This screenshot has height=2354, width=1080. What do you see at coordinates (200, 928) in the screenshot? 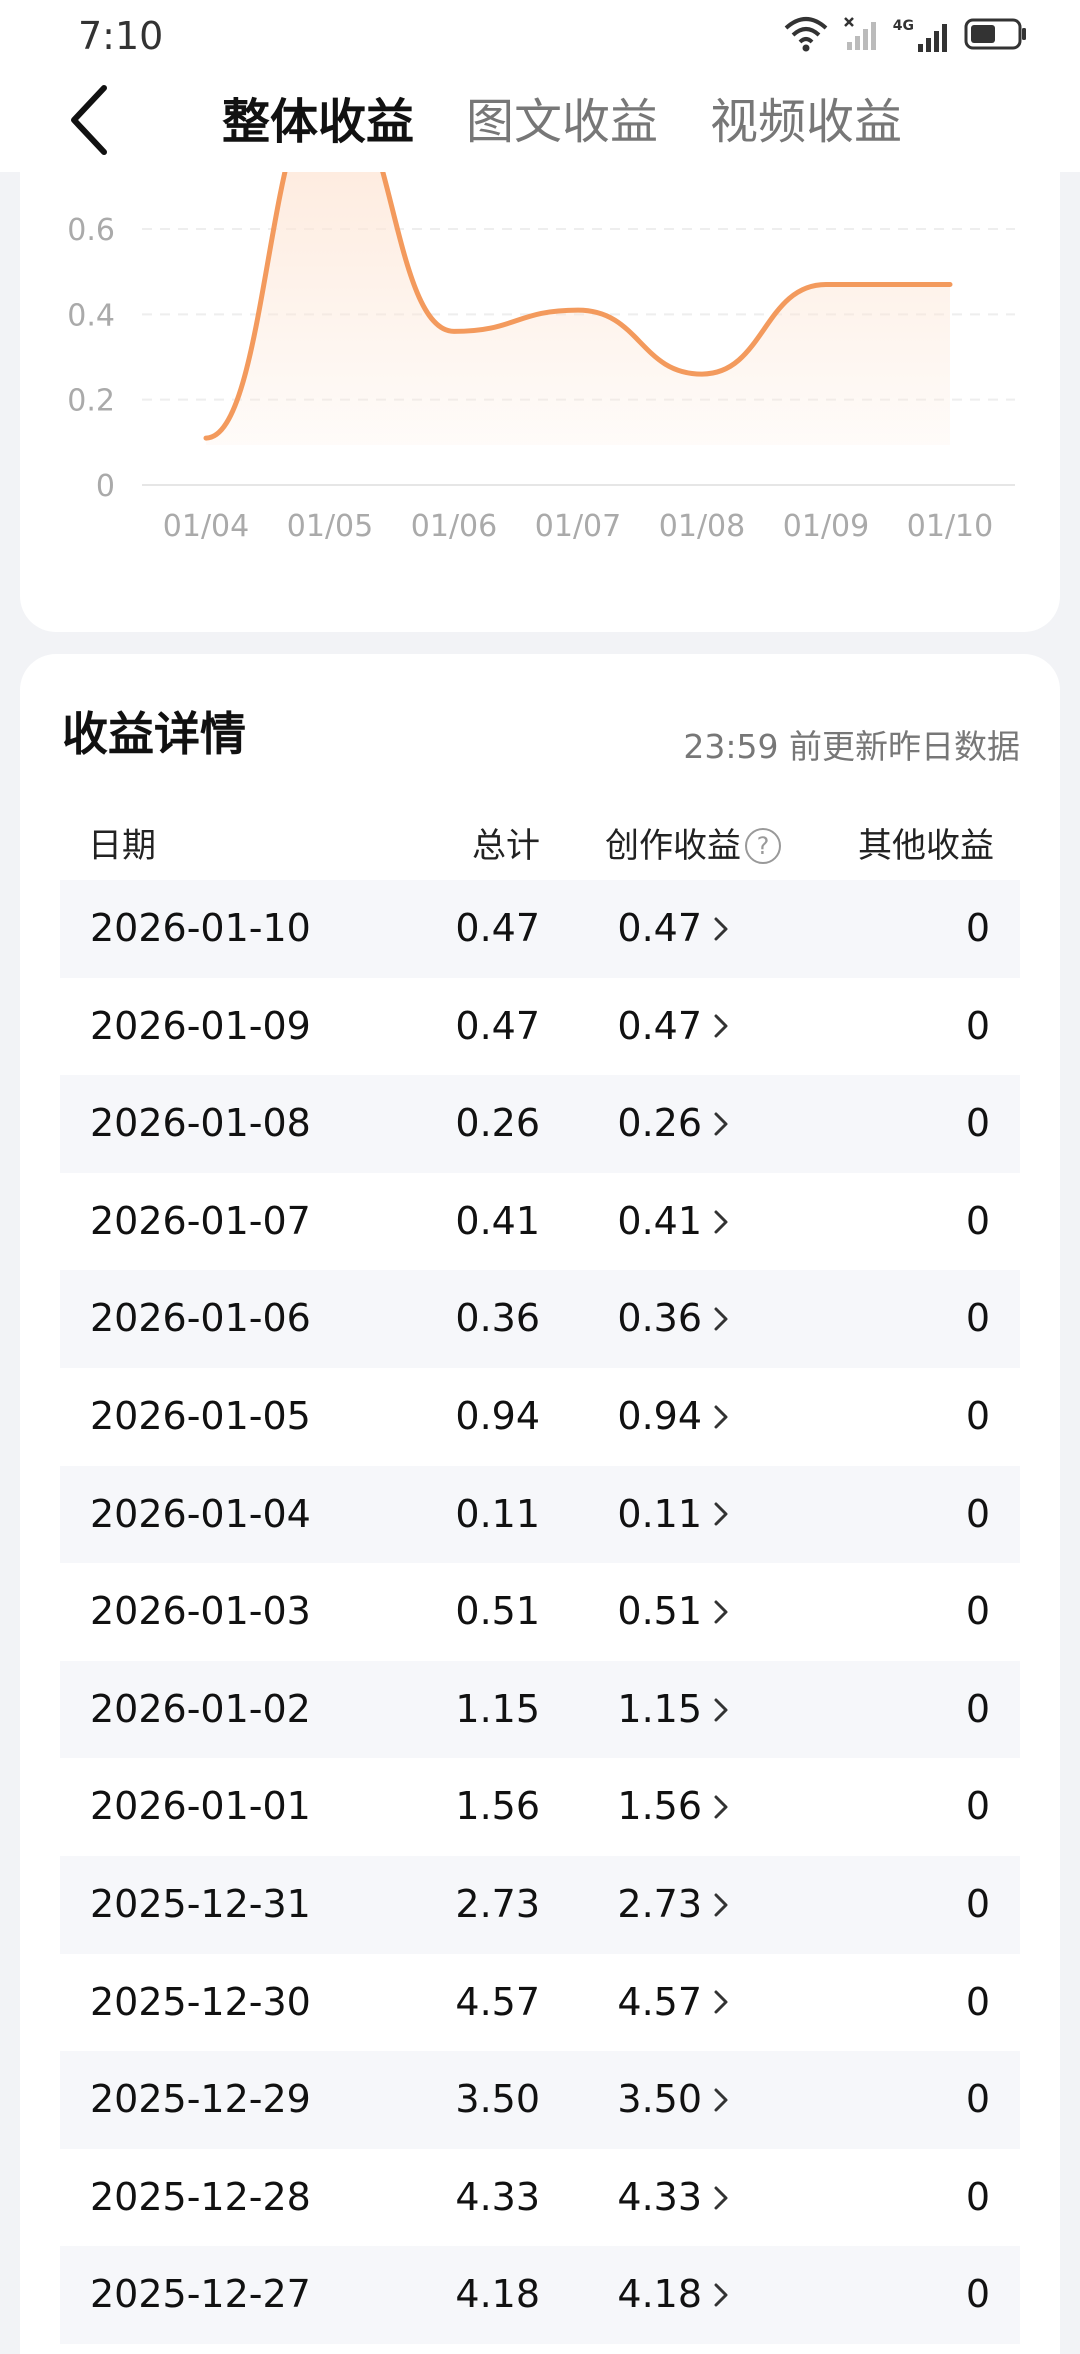
I see `row-date: 2026-01-10` at bounding box center [200, 928].